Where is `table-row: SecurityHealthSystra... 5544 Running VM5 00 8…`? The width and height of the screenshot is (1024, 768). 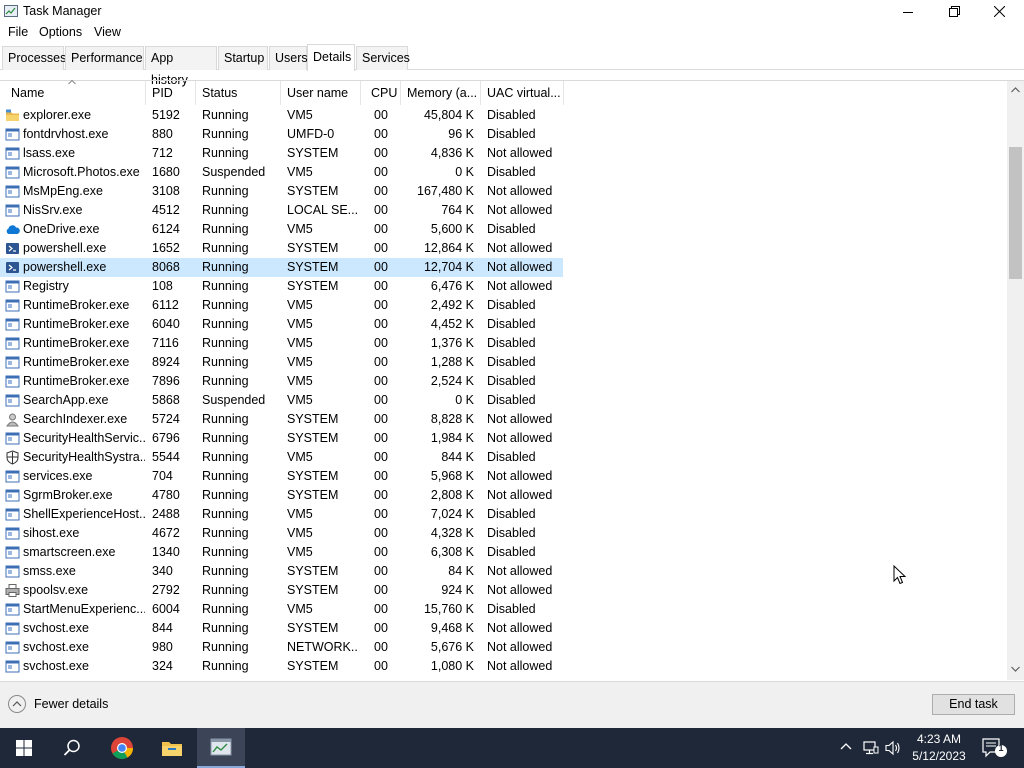 table-row: SecurityHealthSystra... 5544 Running VM5 00 8… is located at coordinates (503, 457).